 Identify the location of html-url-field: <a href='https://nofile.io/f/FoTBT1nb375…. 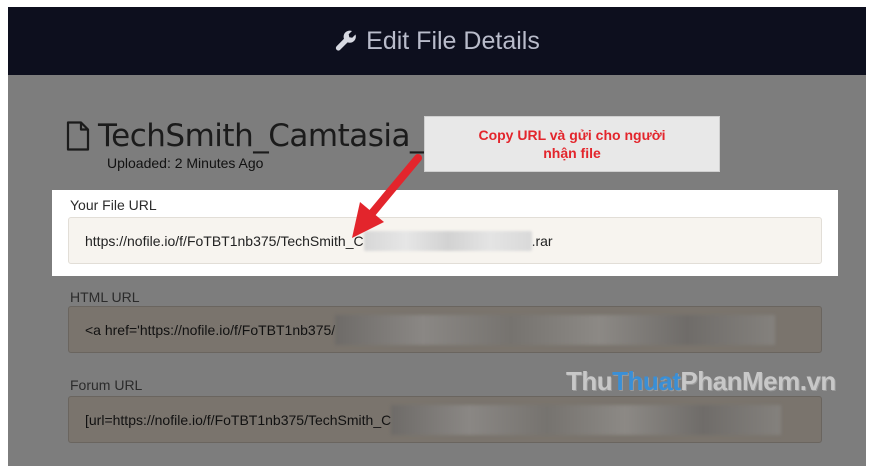
(445, 329).